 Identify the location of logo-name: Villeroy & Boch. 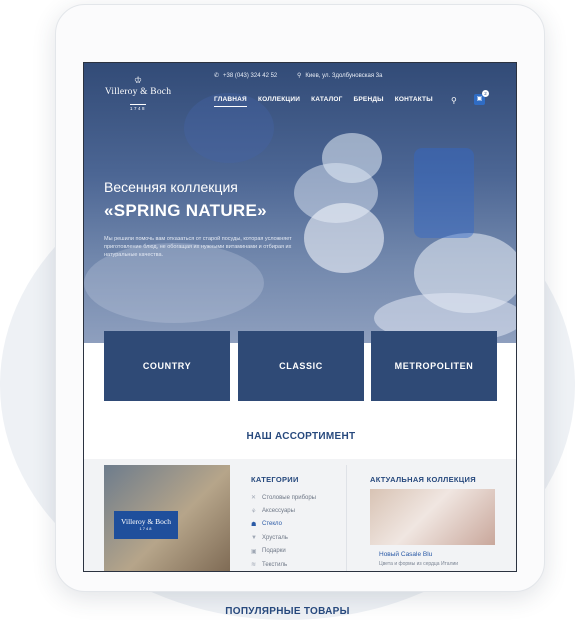
(138, 92).